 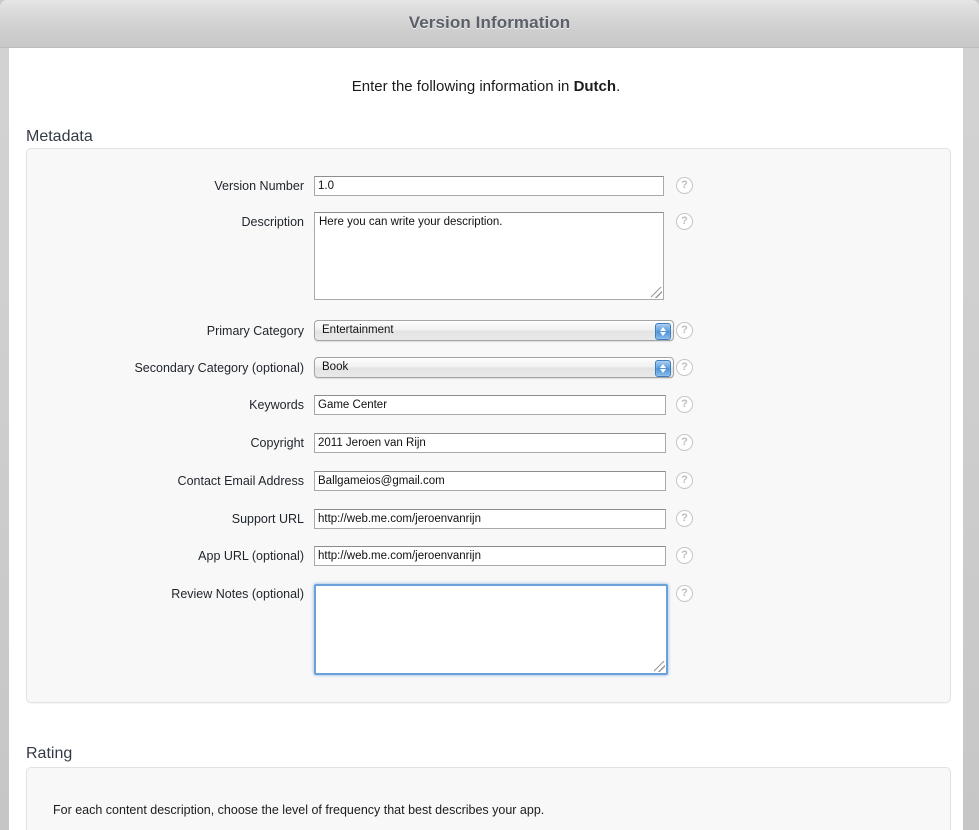 I want to click on field-row-primary-category: Primary Category Entertainment ?, so click(x=486, y=332).